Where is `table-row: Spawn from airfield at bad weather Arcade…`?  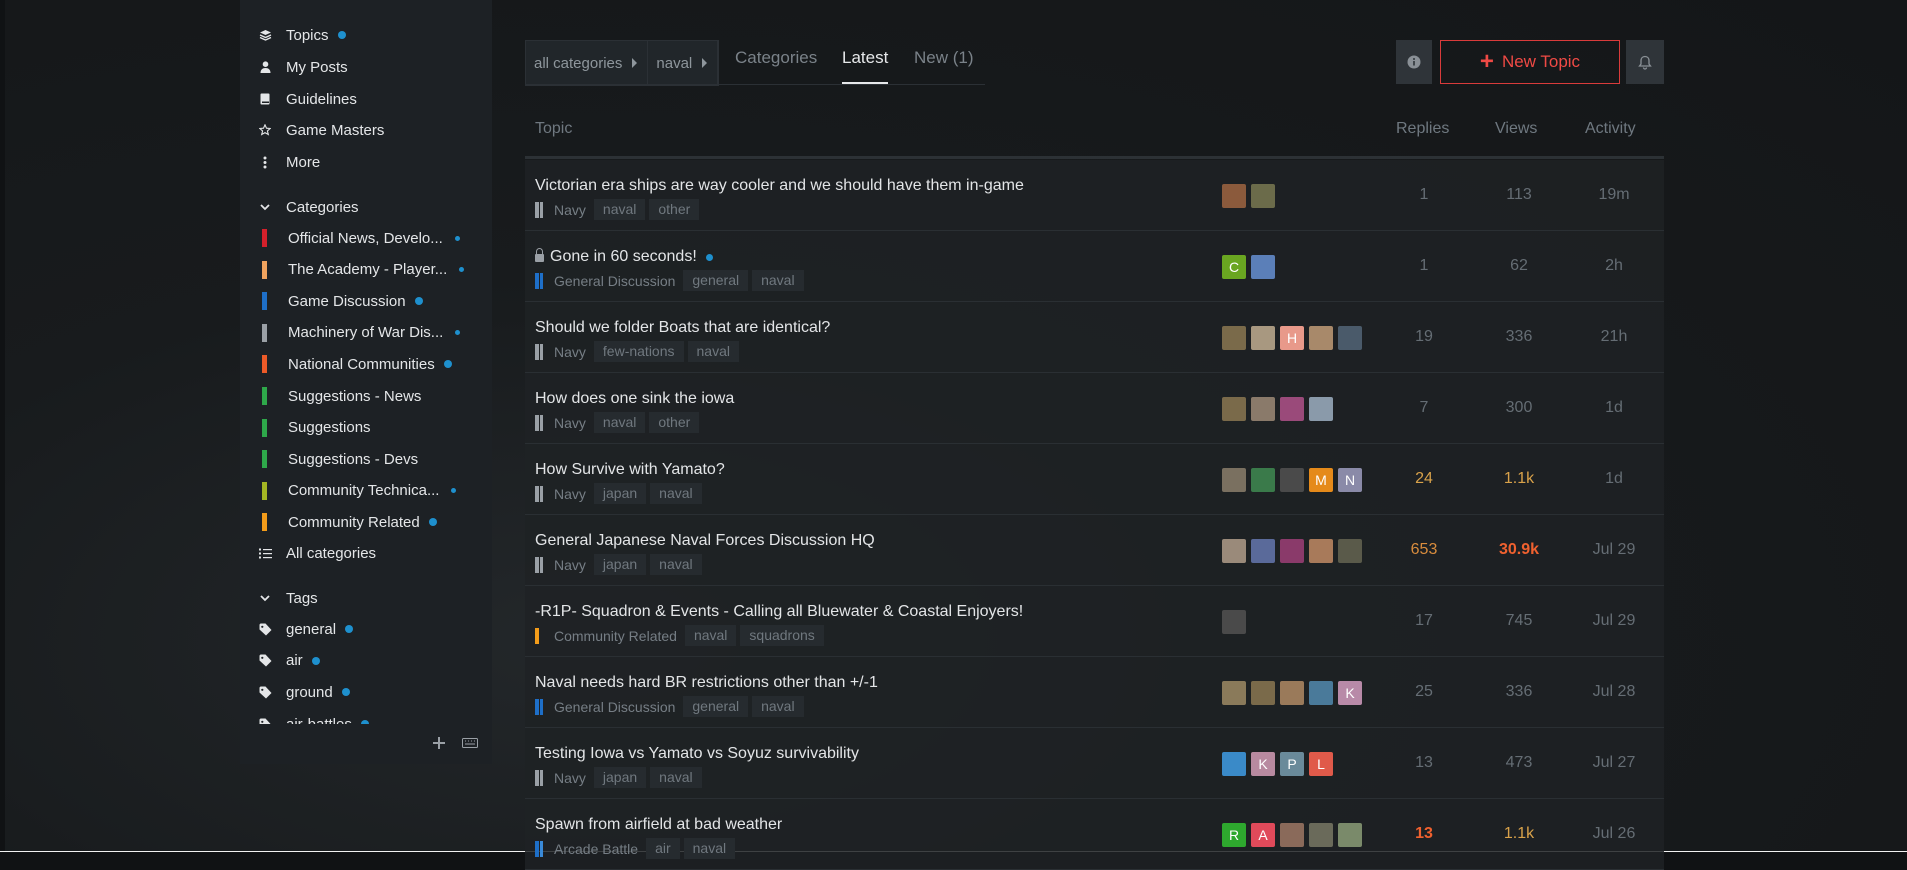 table-row: Spawn from airfield at bad weather Arcade… is located at coordinates (1094, 834).